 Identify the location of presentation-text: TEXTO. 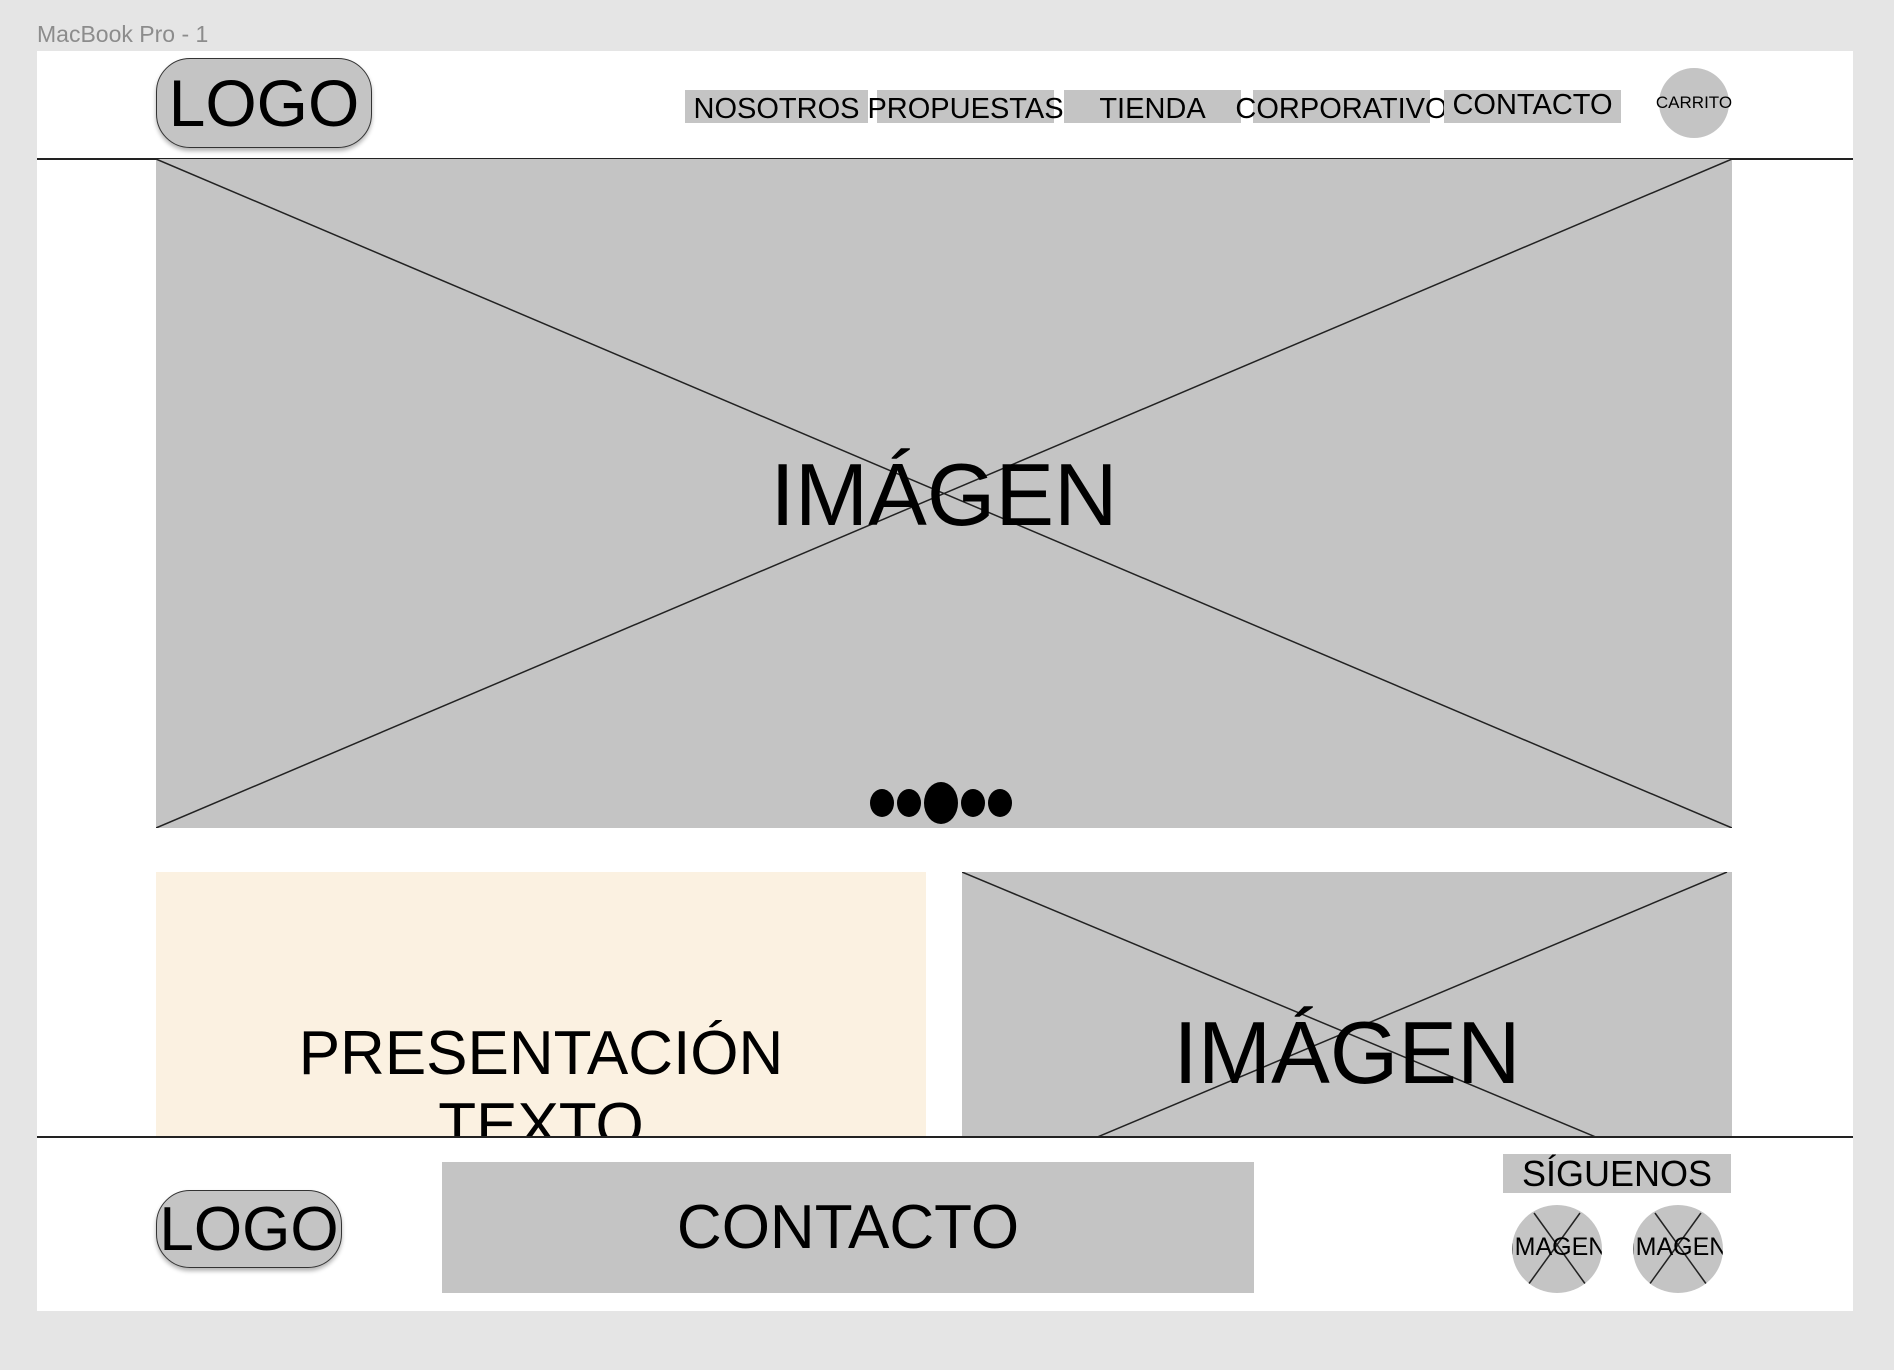
(541, 1113).